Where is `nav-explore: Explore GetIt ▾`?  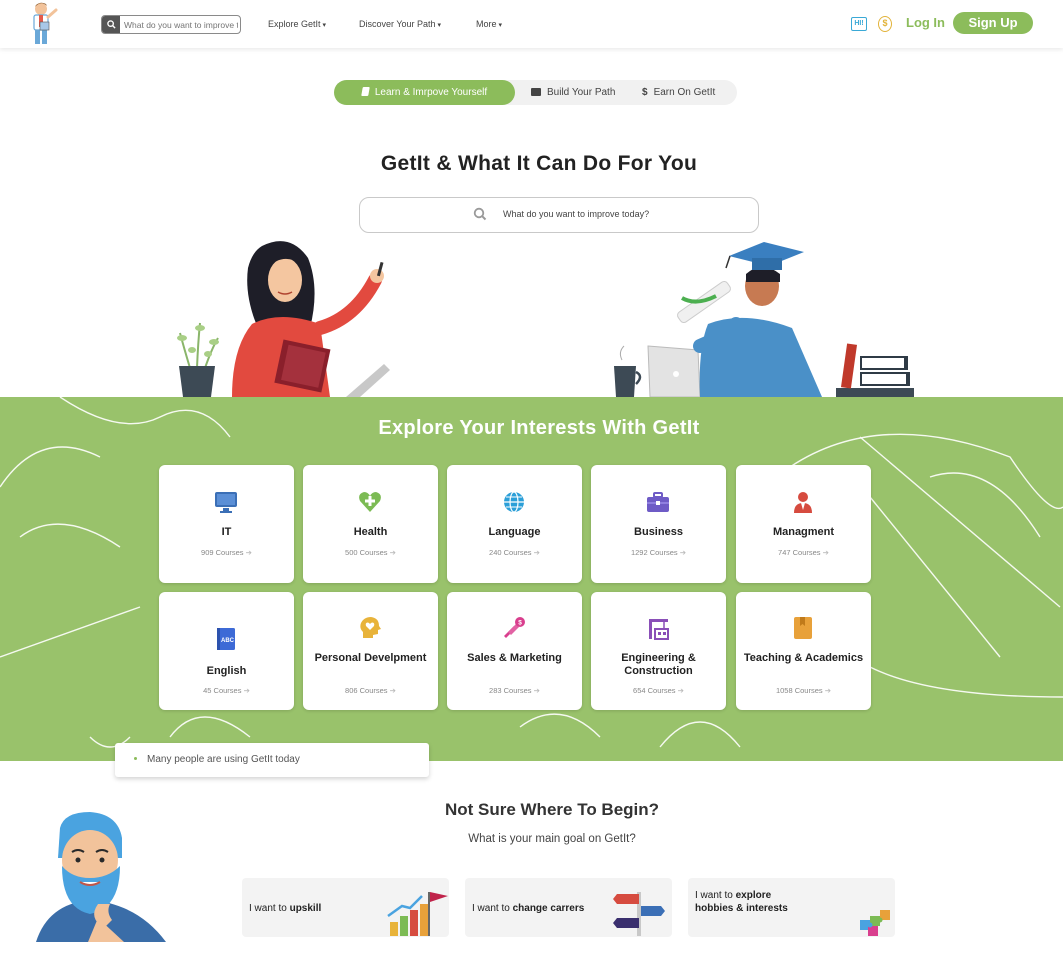
nav-explore: Explore GetIt ▾ is located at coordinates (297, 24).